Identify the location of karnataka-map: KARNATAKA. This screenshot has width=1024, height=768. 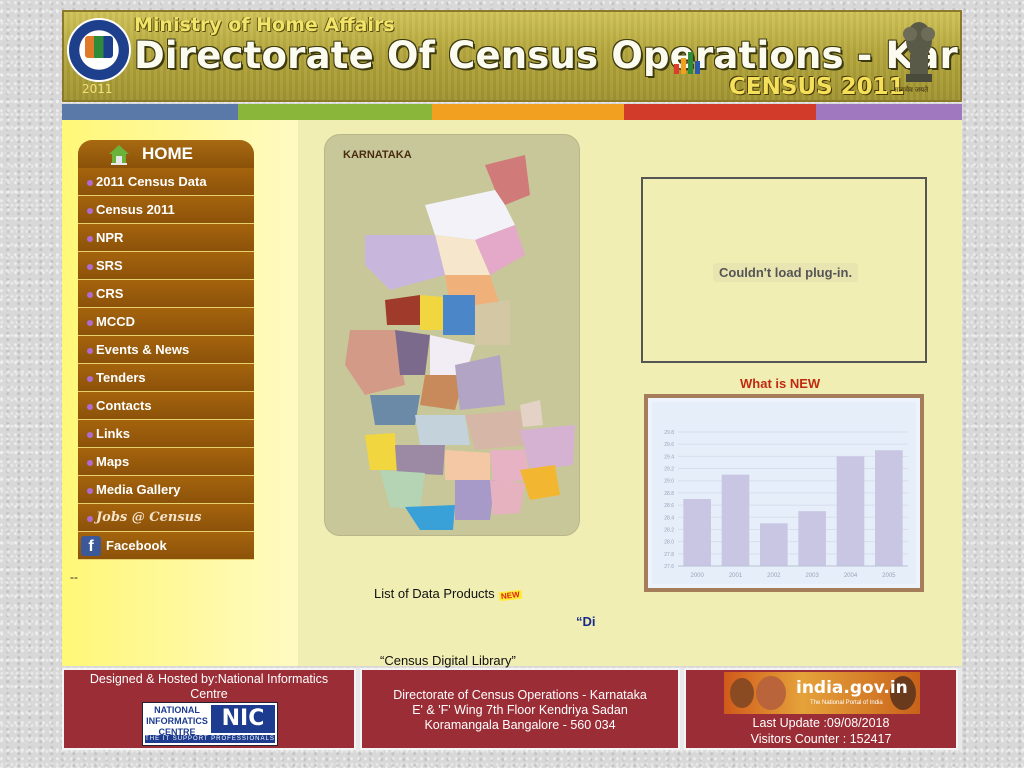
(452, 335).